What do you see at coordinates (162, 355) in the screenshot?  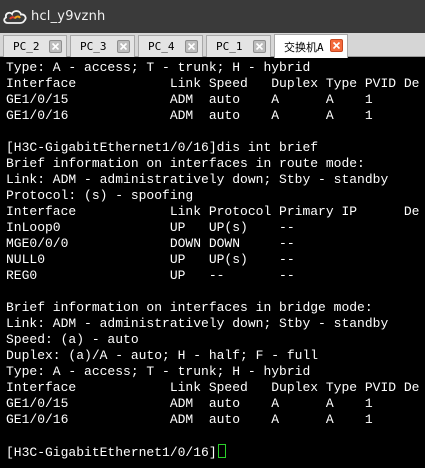 I see `terminal-line: Duplex: (a)/A - auto; H - half; F - full` at bounding box center [162, 355].